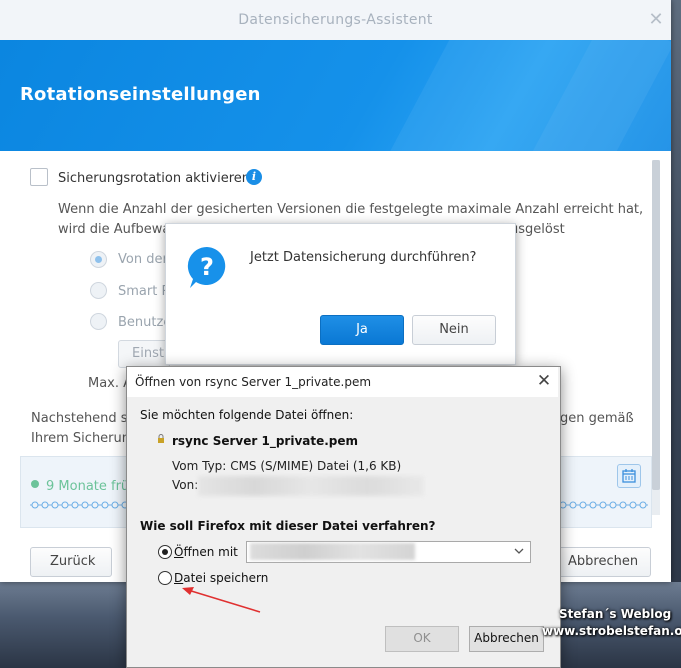 Image resolution: width=681 pixels, height=668 pixels. I want to click on open-with-label: Öffnen mit, so click(206, 552).